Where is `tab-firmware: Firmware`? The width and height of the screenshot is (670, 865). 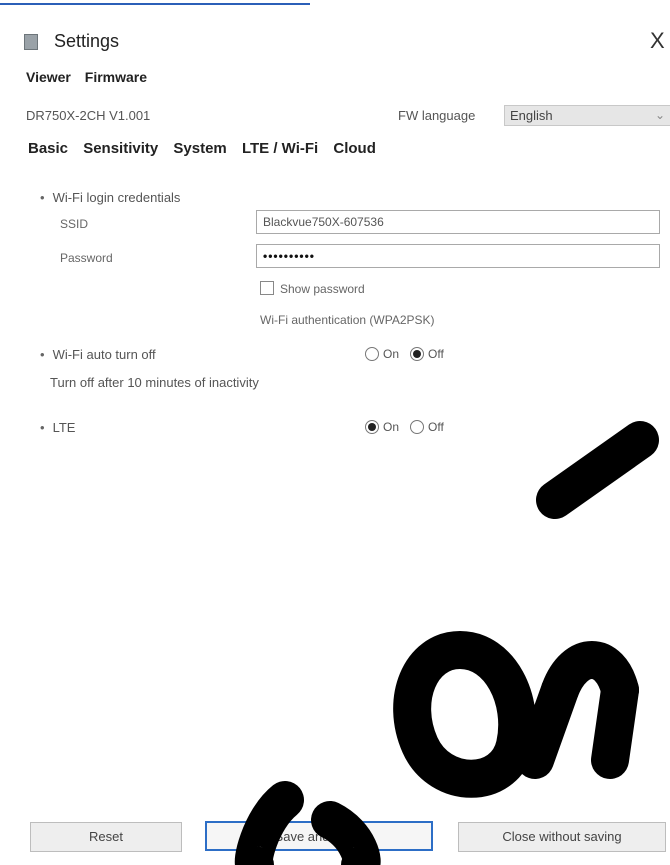 tab-firmware: Firmware is located at coordinates (116, 77).